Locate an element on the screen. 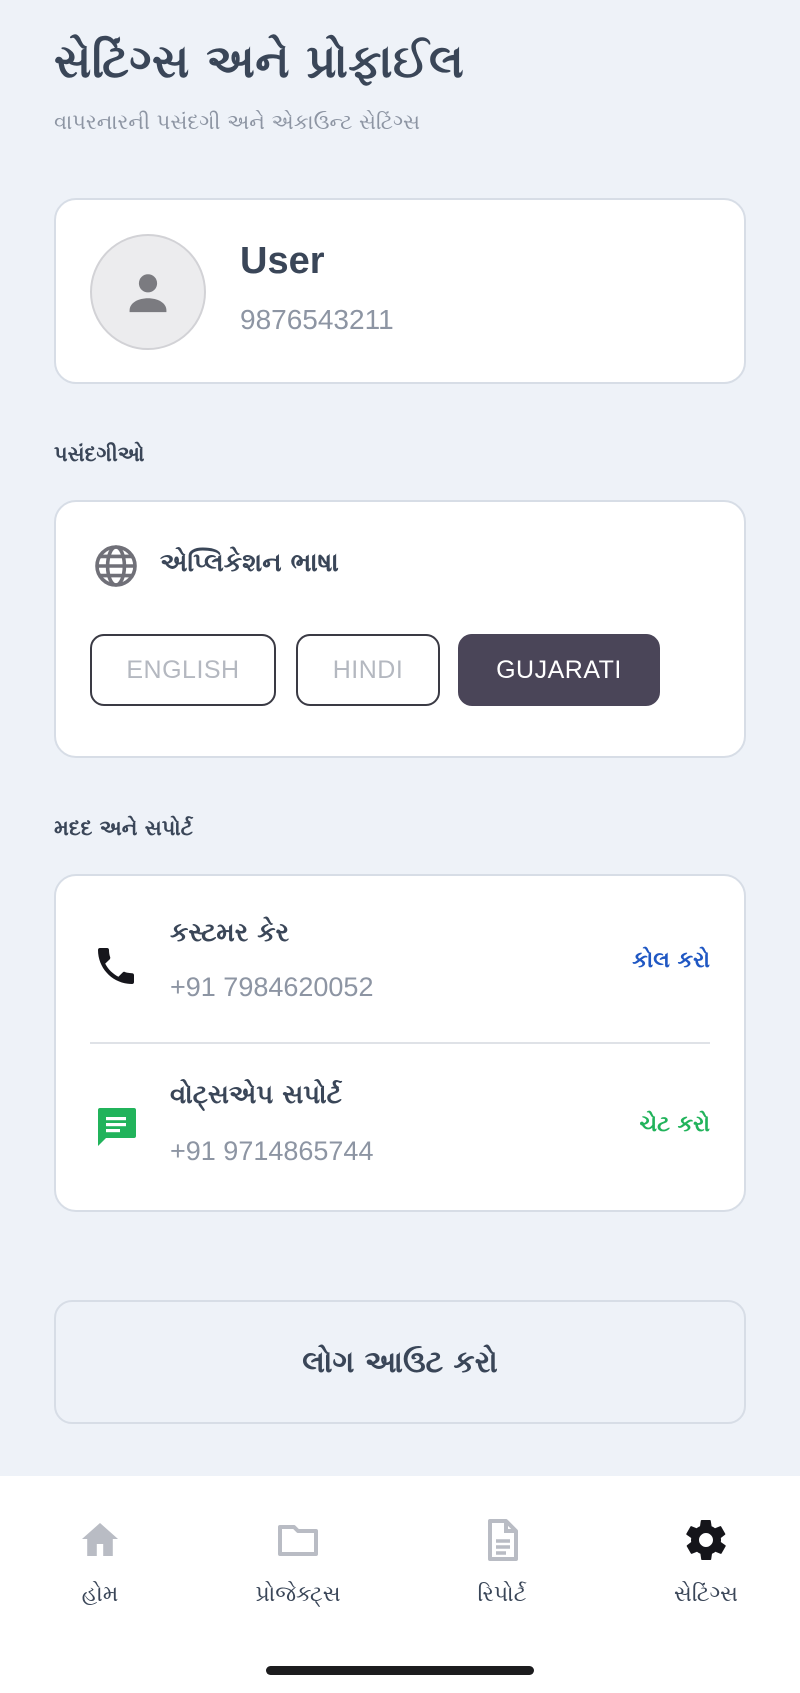 The width and height of the screenshot is (800, 1693). nav-item-projects: પ્રોજેક્ટ્સ is located at coordinates (298, 1576).